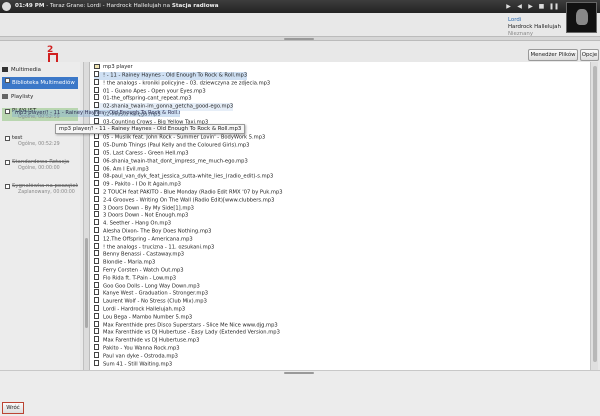 The height and width of the screenshot is (416, 600). What do you see at coordinates (157, 231) in the screenshot?
I see `file-name: Alesha Dixon- The Boy Does Nothing.mp3` at bounding box center [157, 231].